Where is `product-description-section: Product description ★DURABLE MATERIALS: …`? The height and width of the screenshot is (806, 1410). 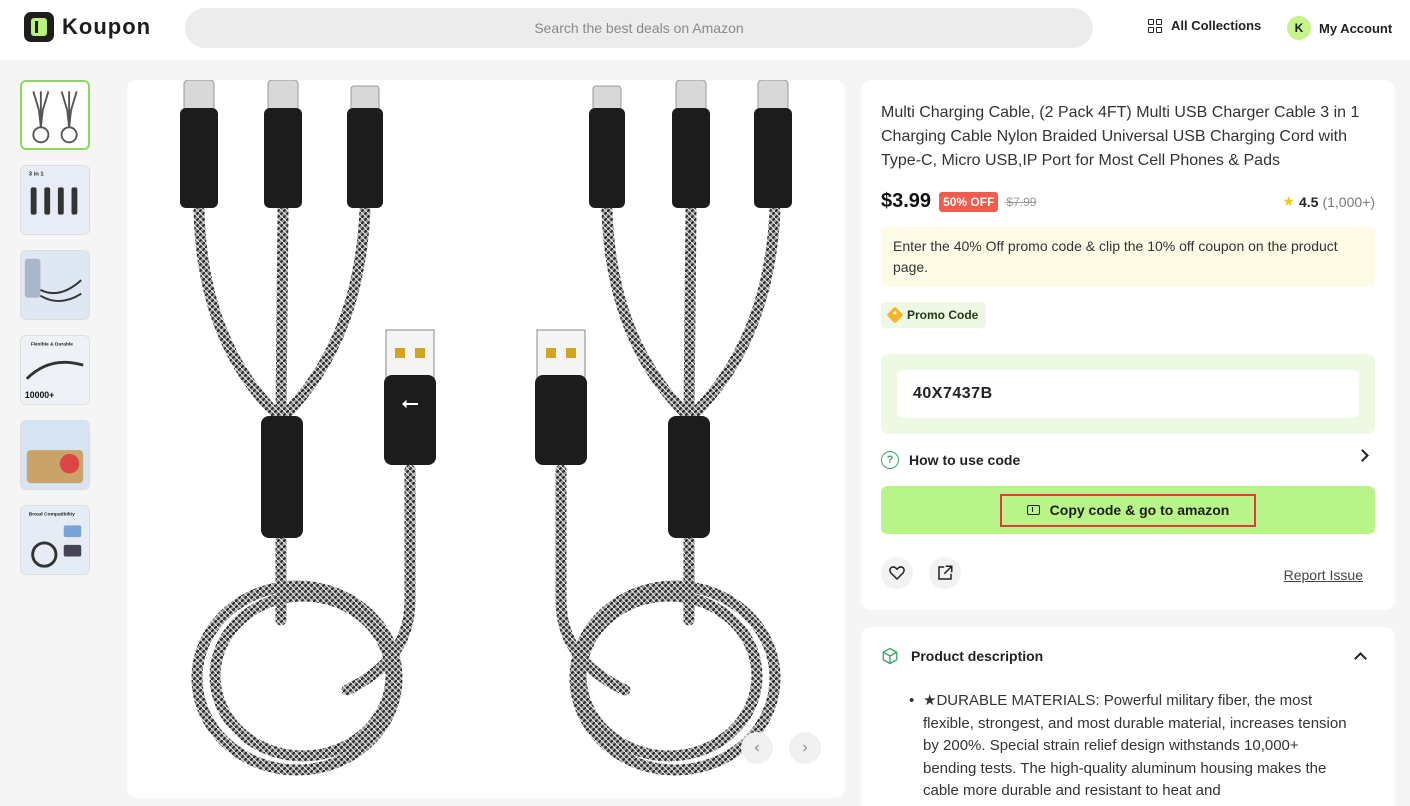
product-description-section: Product description ★DURABLE MATERIALS: … is located at coordinates (1128, 716).